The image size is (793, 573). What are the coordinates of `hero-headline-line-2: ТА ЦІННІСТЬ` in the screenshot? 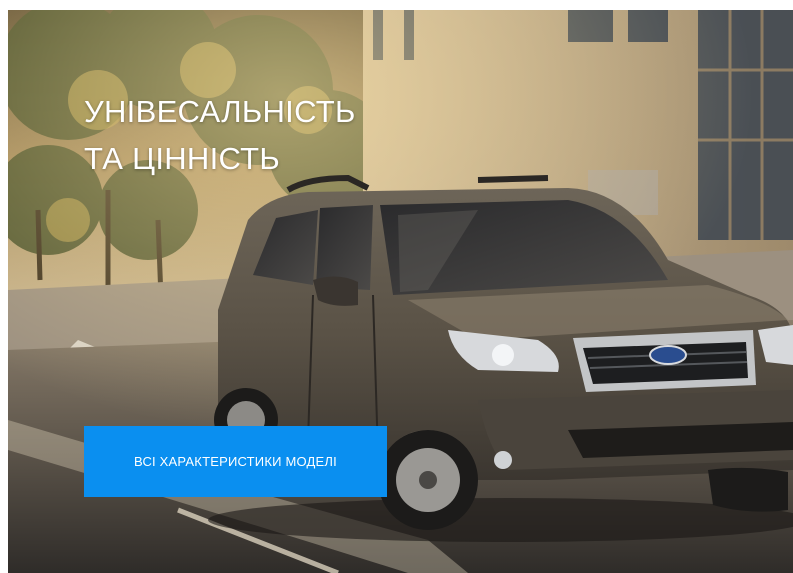 It's located at (182, 158).